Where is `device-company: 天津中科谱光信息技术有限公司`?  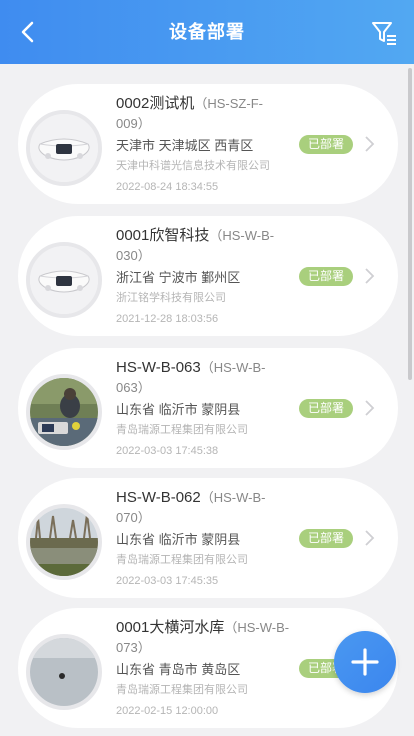
device-company: 天津中科谱光信息技术有限公司 is located at coordinates (193, 166).